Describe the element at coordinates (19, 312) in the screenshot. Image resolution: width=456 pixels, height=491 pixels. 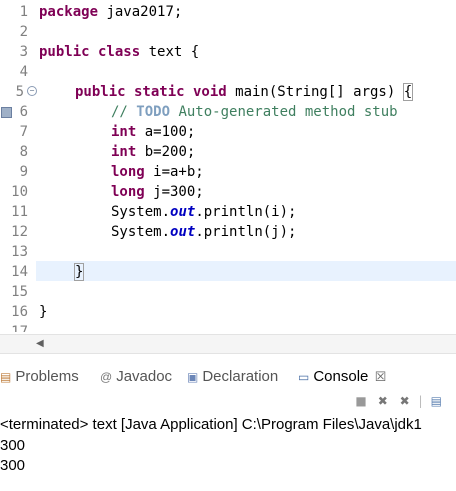
I see `line-number: 16` at that location.